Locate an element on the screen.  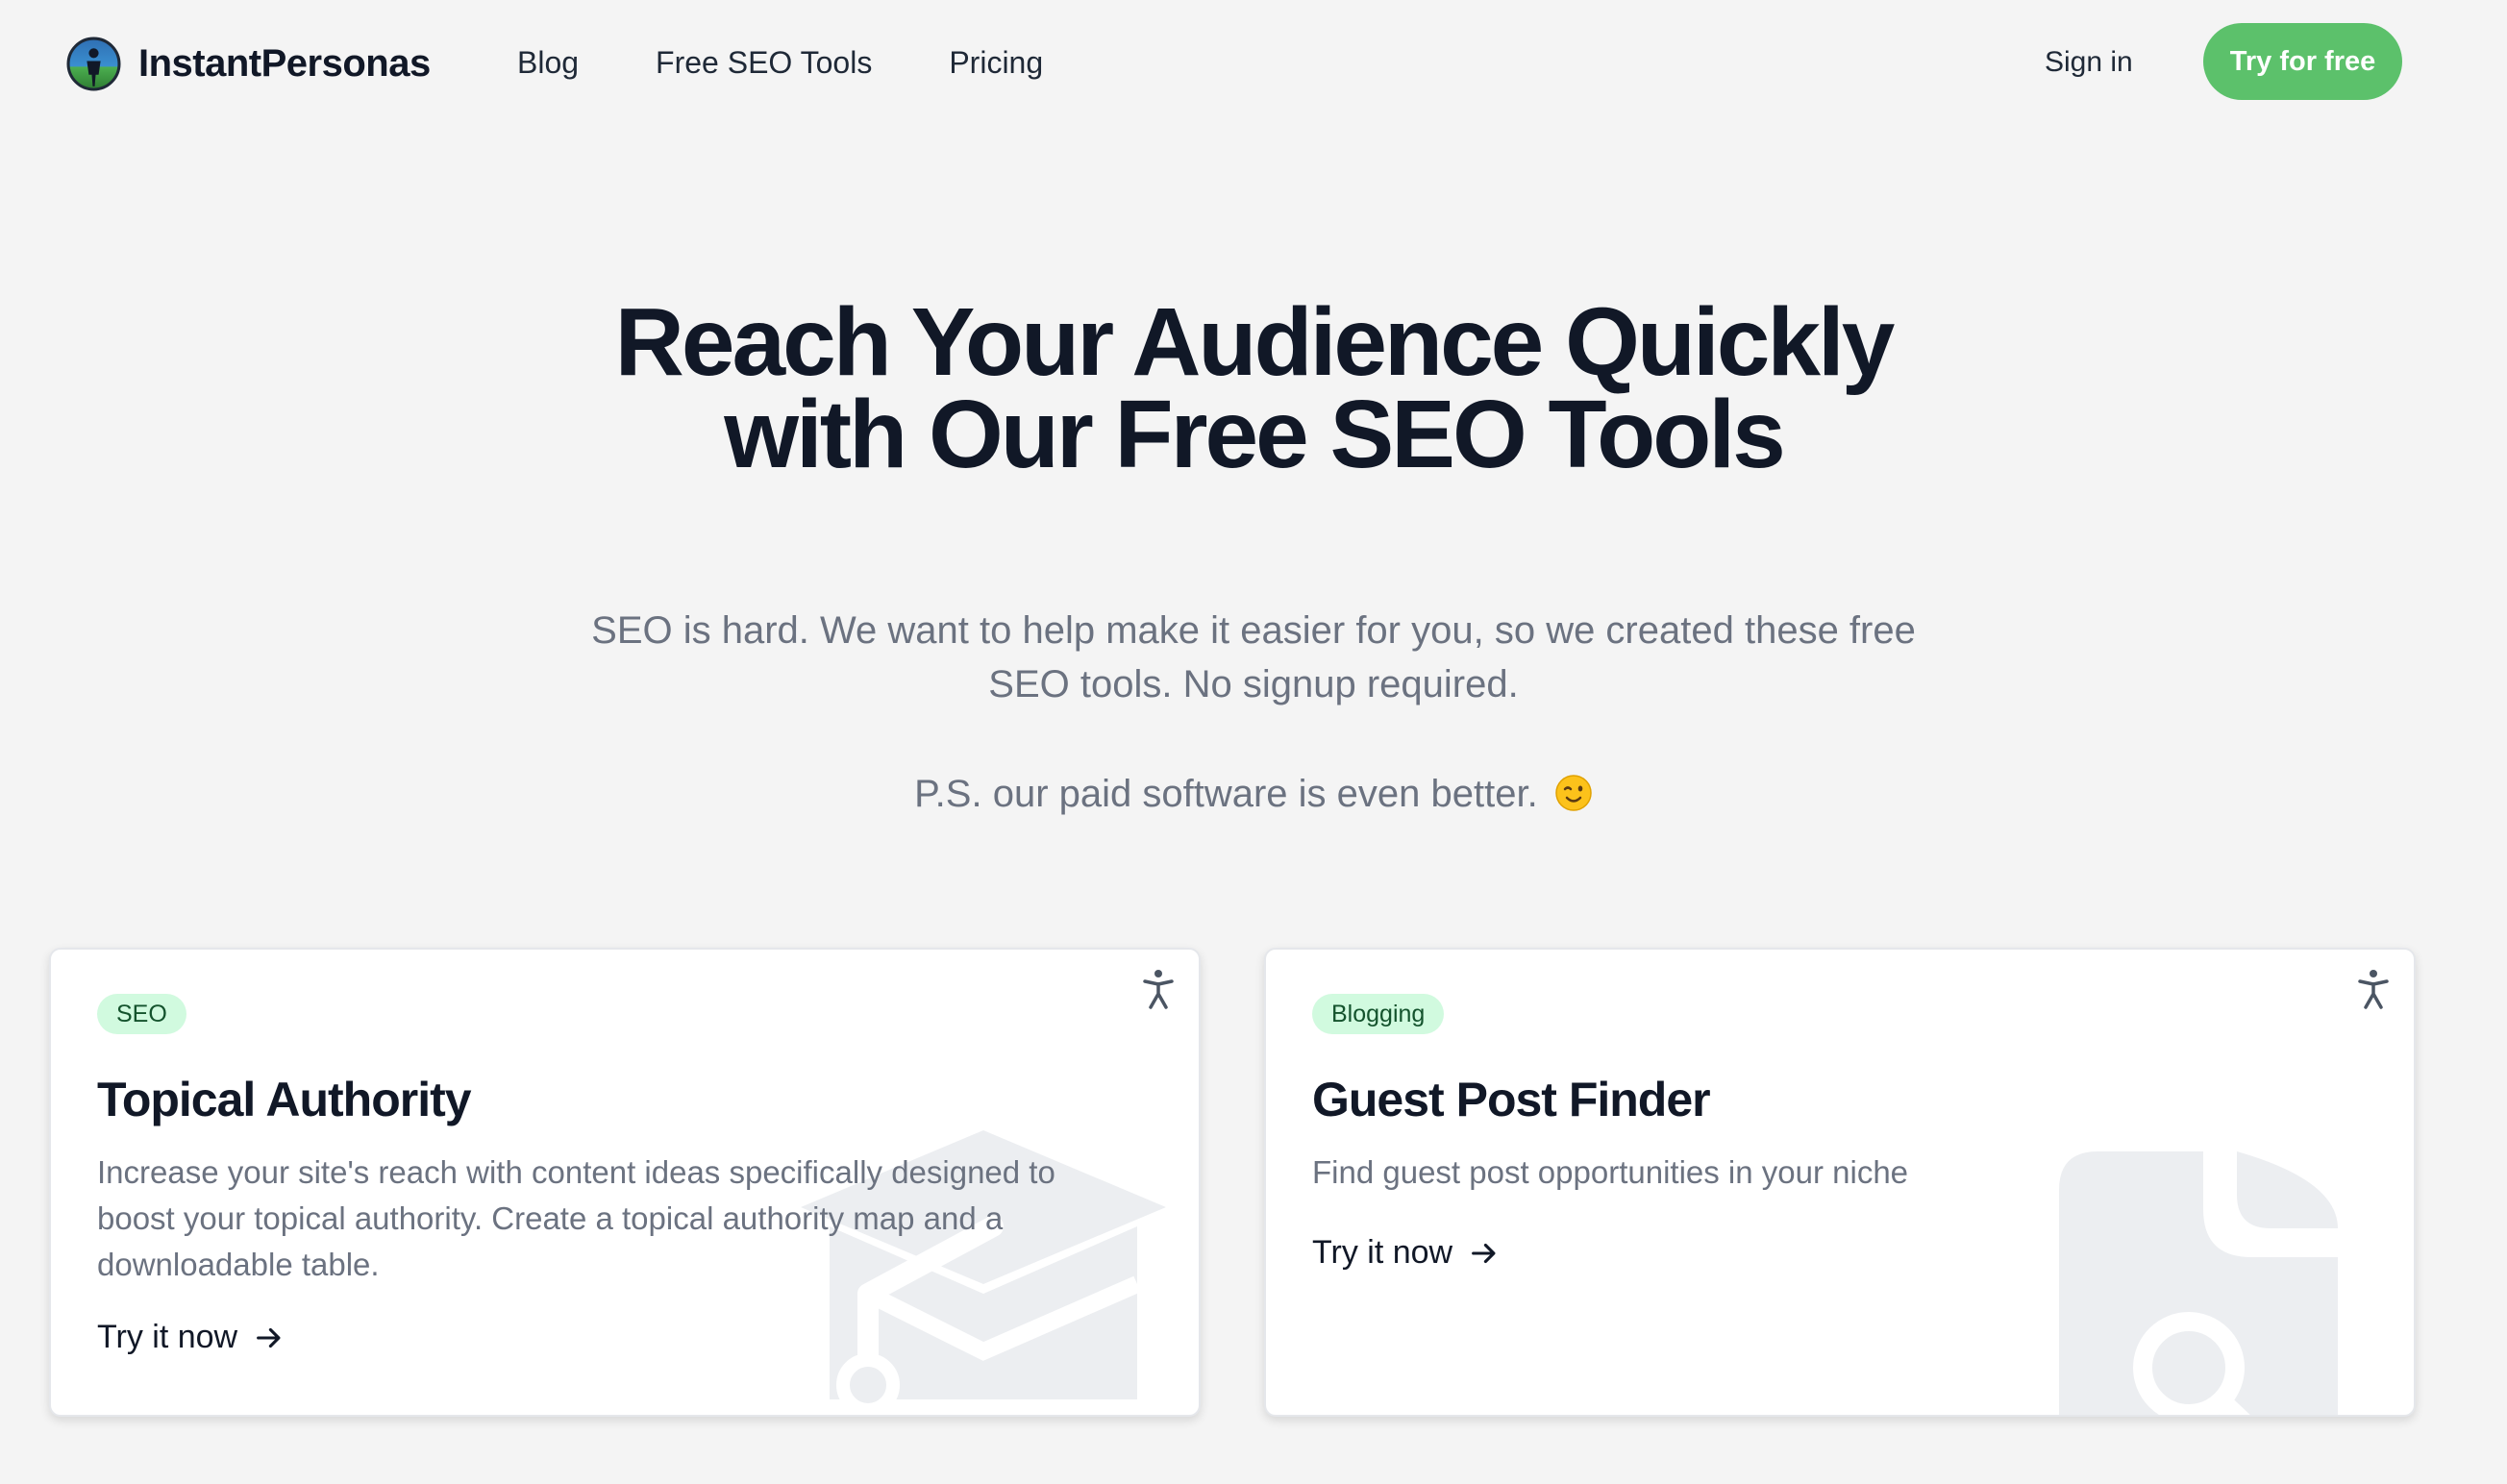
card-title: Guest Post Finder is located at coordinates (1512, 1099).